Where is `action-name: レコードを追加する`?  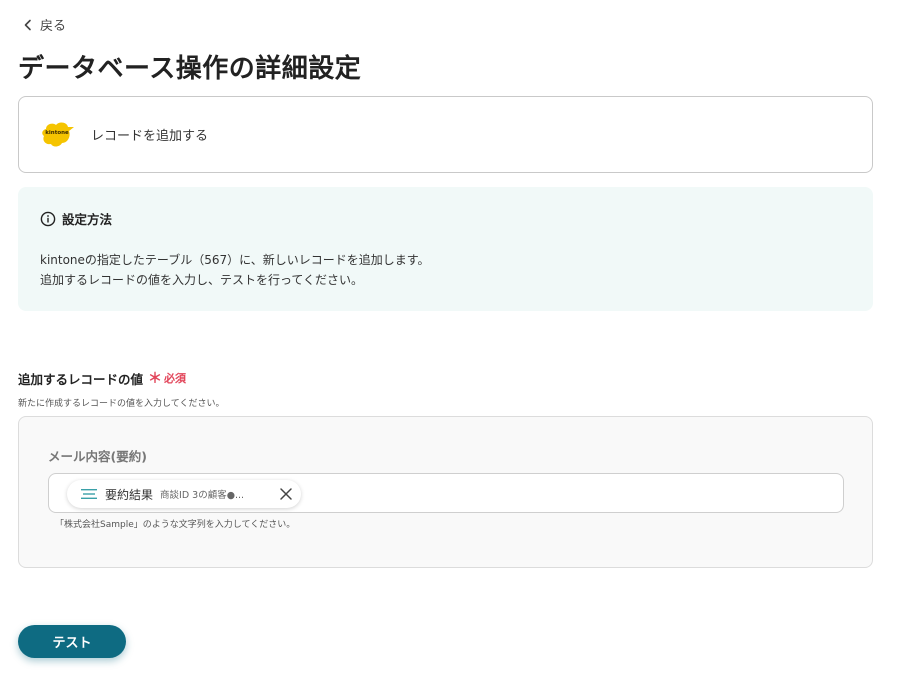 action-name: レコードを追加する is located at coordinates (150, 136).